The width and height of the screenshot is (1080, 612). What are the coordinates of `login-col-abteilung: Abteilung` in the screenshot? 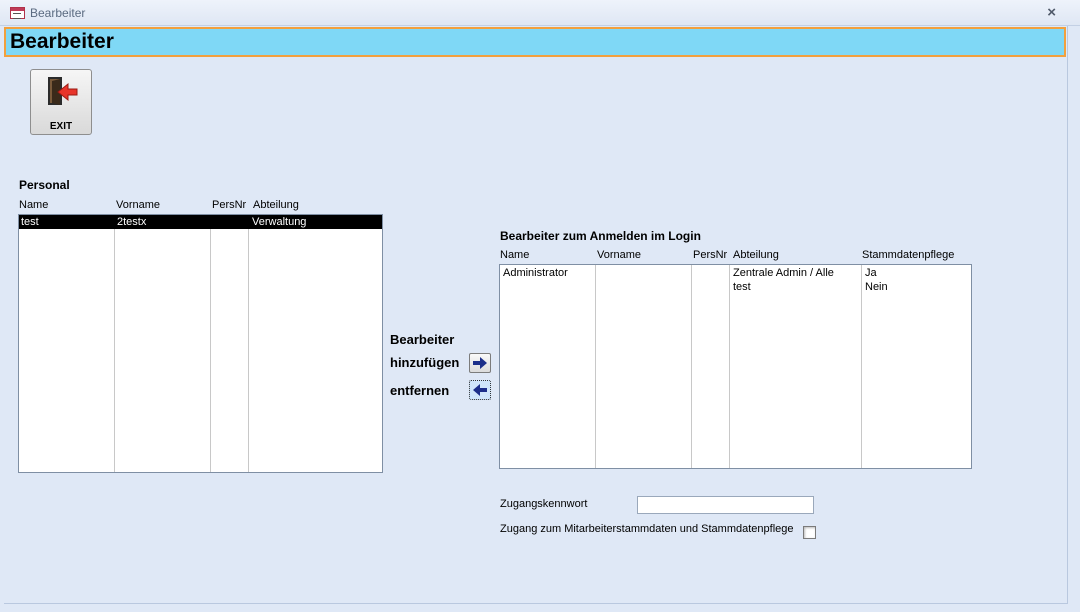 It's located at (756, 255).